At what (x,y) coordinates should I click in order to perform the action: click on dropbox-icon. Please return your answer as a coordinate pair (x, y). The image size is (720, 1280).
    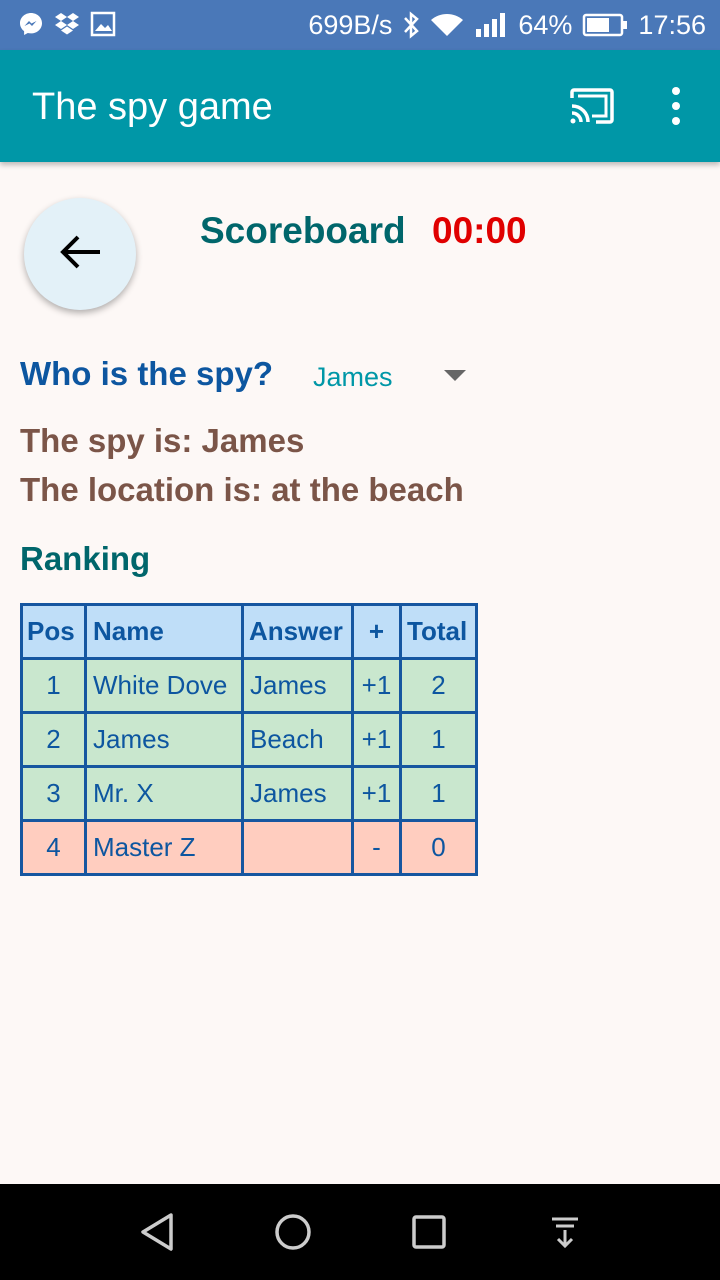
    Looking at the image, I should click on (67, 24).